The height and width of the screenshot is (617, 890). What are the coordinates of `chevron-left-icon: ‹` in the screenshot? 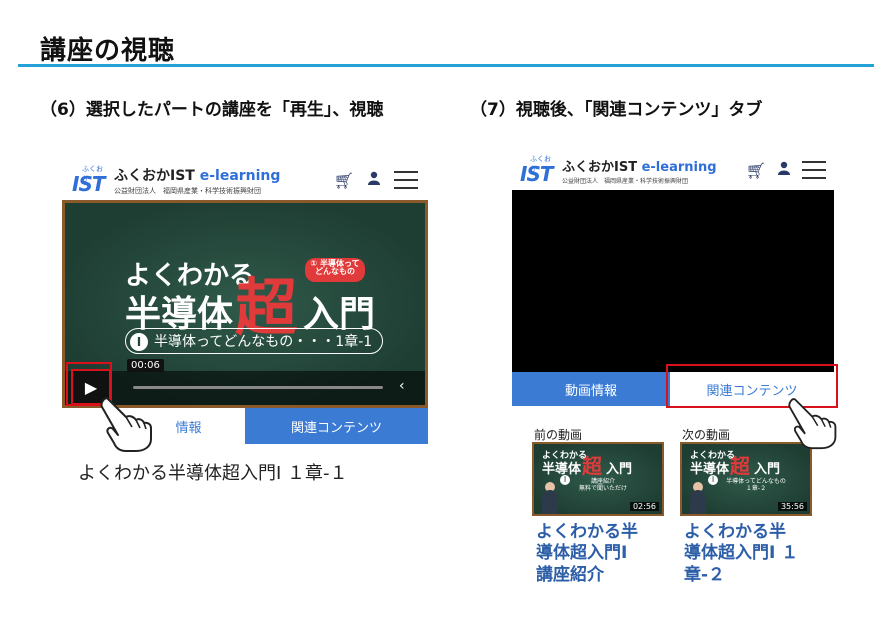 It's located at (402, 386).